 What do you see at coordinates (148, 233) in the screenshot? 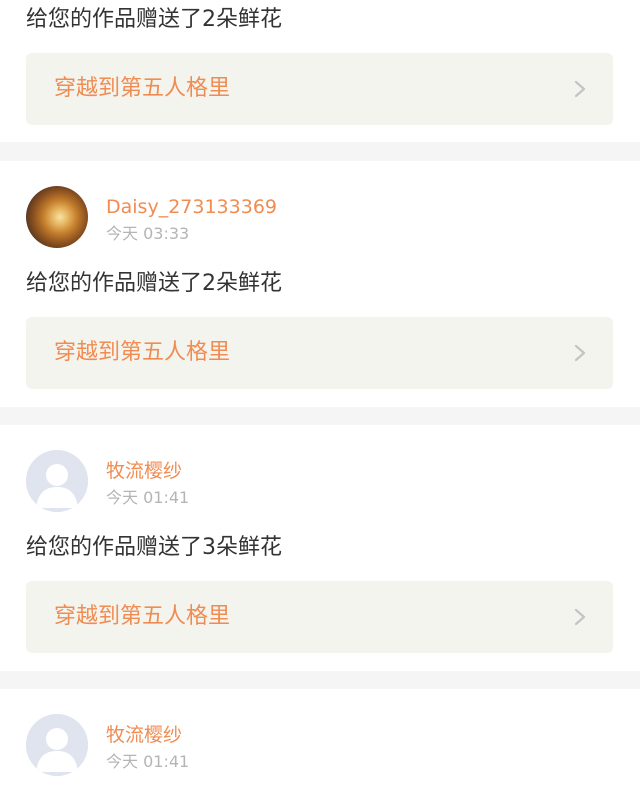
I see `notification-time: 今天 03:33` at bounding box center [148, 233].